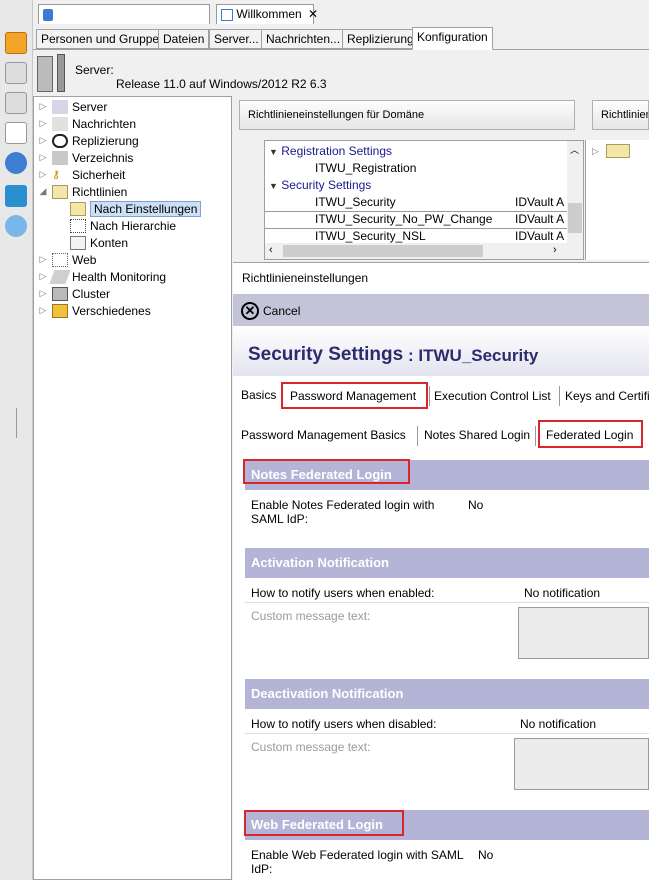 This screenshot has height=880, width=649. What do you see at coordinates (590, 434) in the screenshot?
I see `highlight-federated-login` at bounding box center [590, 434].